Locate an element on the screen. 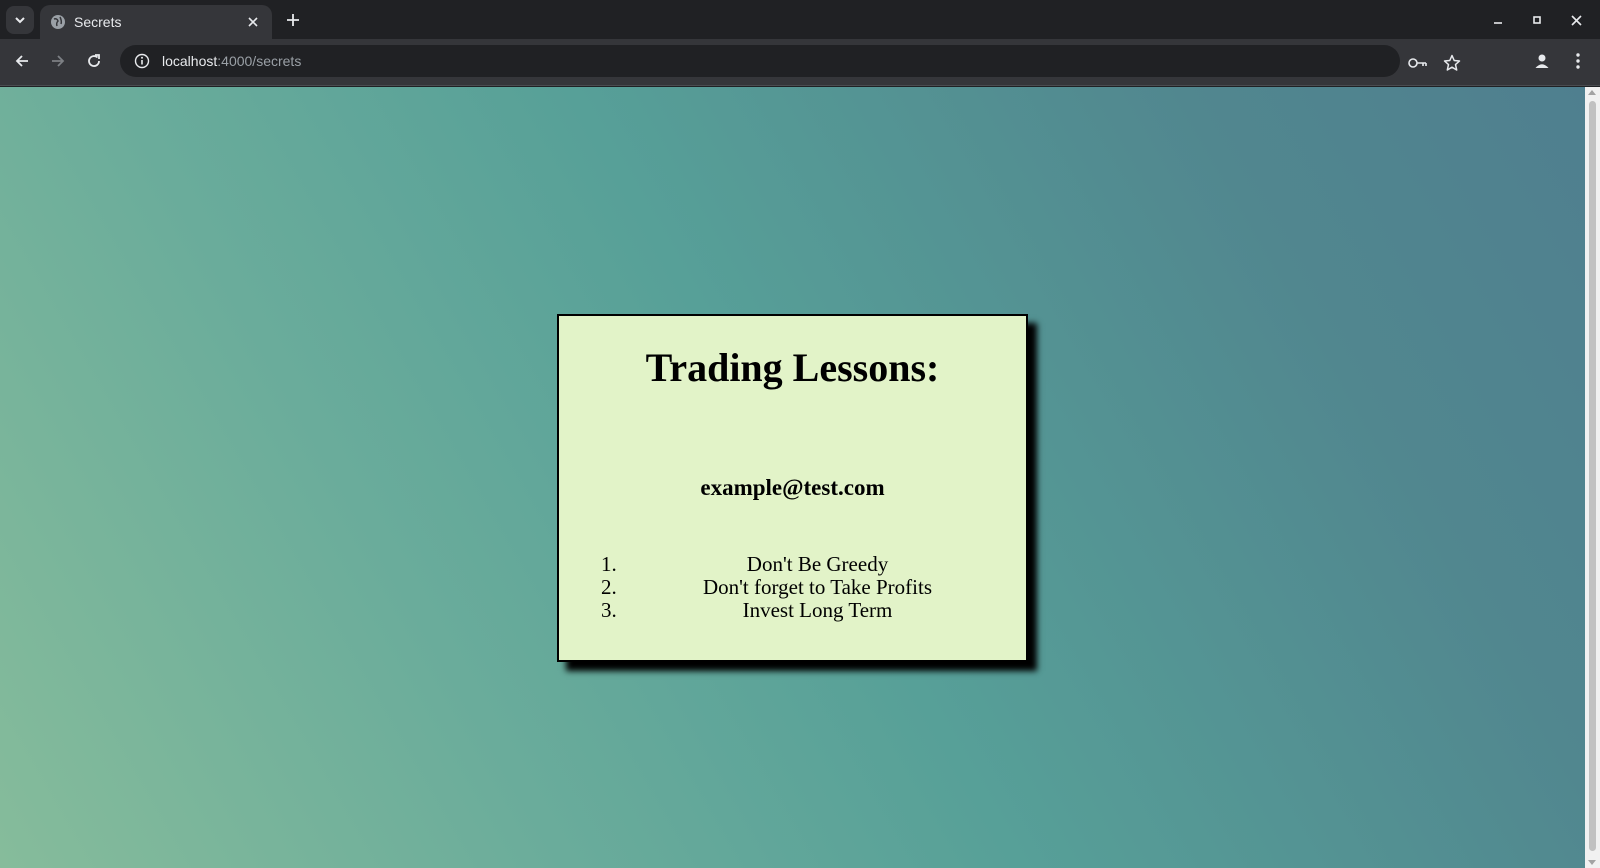 Image resolution: width=1600 pixels, height=868 pixels. address-bar: localhost:4000/secrets is located at coordinates (790, 61).